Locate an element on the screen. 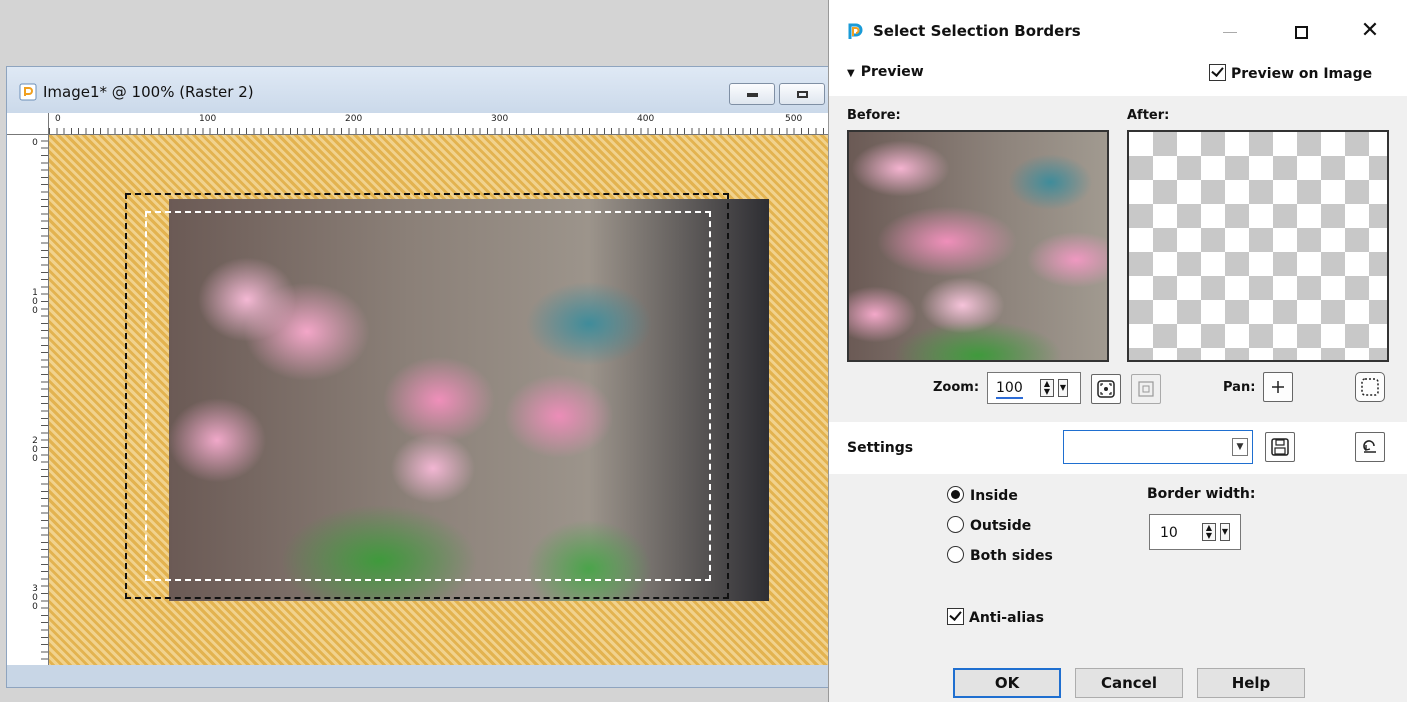 The image size is (1407, 702). zoom-dropdown-icon: ▼ is located at coordinates (1063, 388).